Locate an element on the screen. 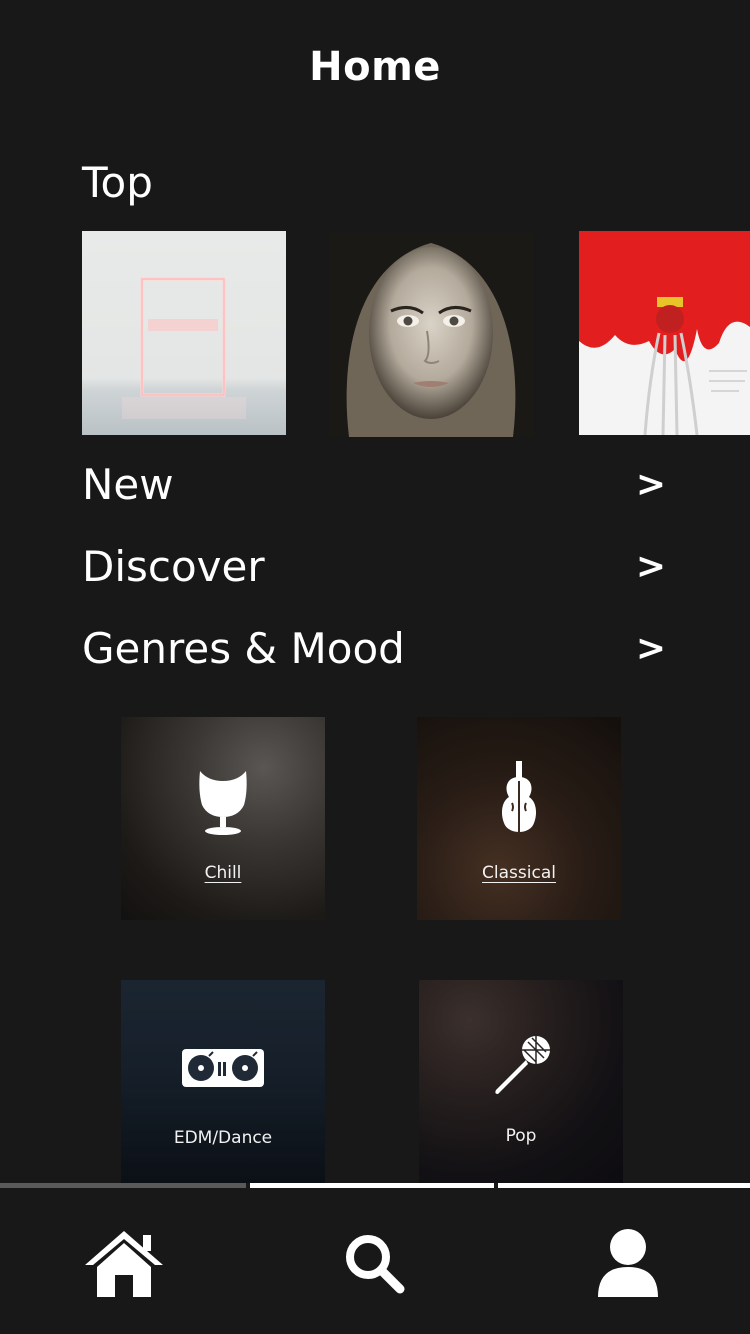 This screenshot has height=1334, width=750. discover-label: Discover is located at coordinates (173, 566).